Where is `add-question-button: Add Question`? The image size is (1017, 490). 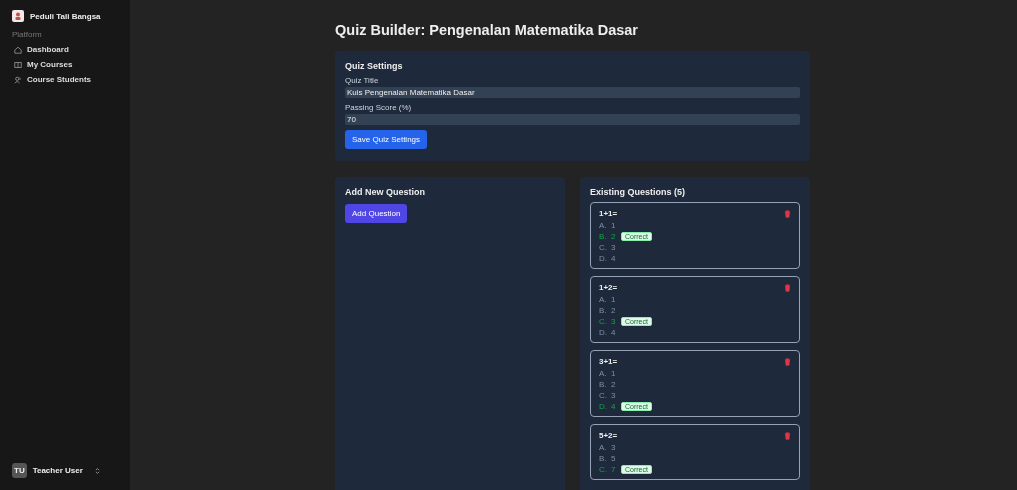
add-question-button: Add Question is located at coordinates (376, 213).